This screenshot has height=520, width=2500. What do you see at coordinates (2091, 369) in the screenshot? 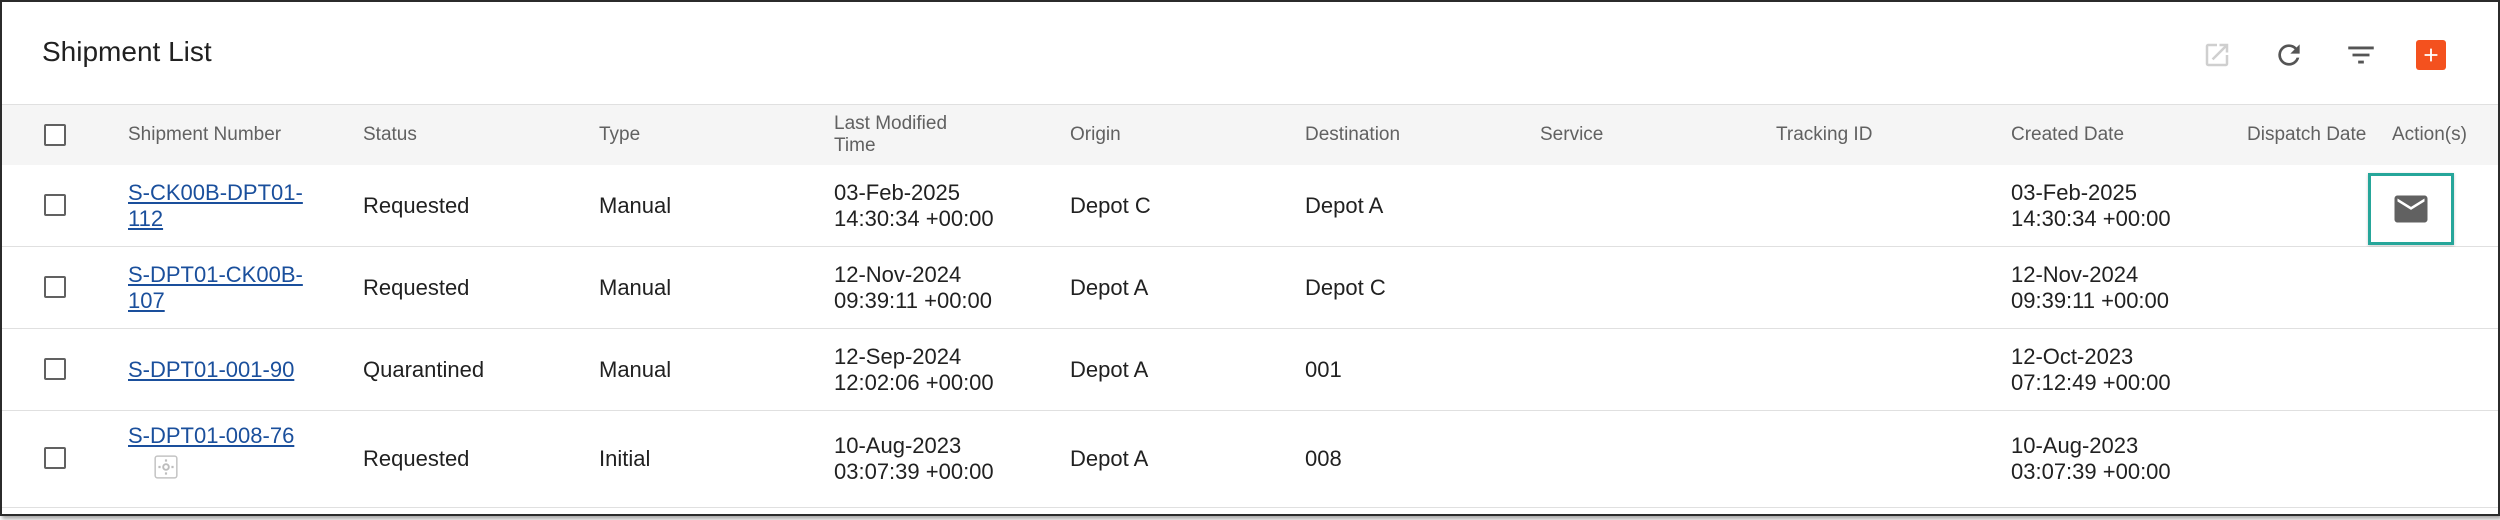
I see `created-date-cell: 12-Oct-2023 07:12:49 +00:00` at bounding box center [2091, 369].